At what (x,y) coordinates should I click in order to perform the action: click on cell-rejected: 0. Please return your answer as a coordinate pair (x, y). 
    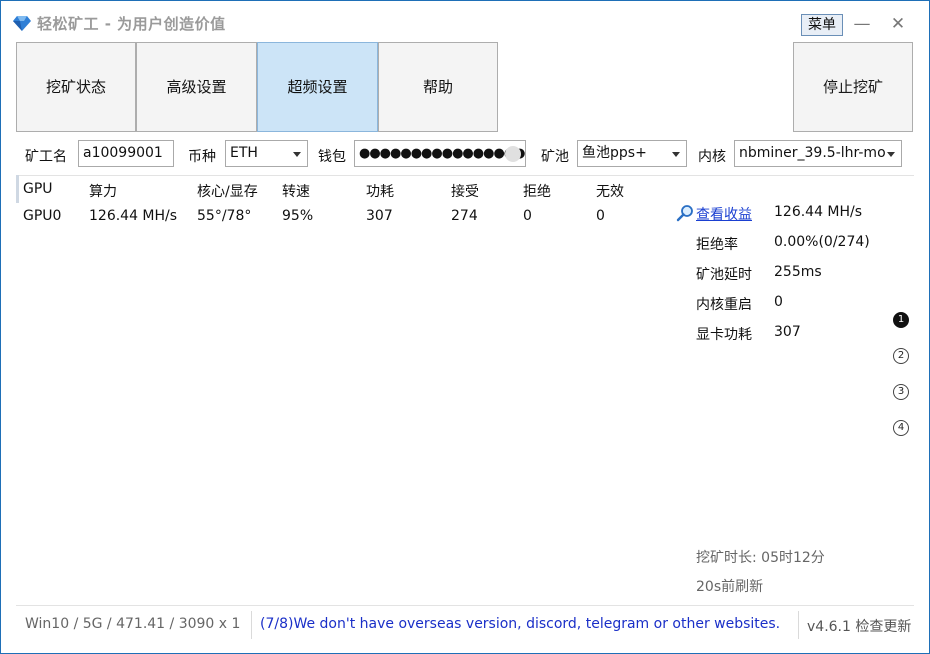
    Looking at the image, I should click on (527, 216).